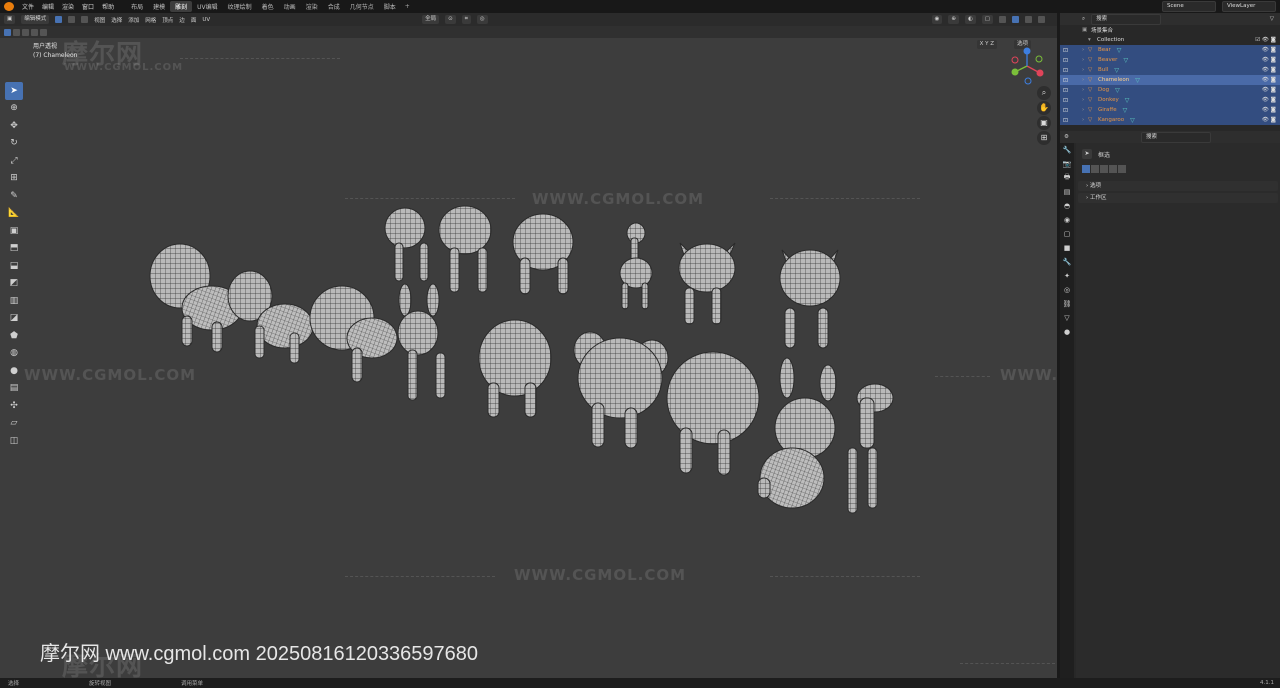 This screenshot has height=688, width=1280. I want to click on menu-mesh: 网格, so click(150, 20).